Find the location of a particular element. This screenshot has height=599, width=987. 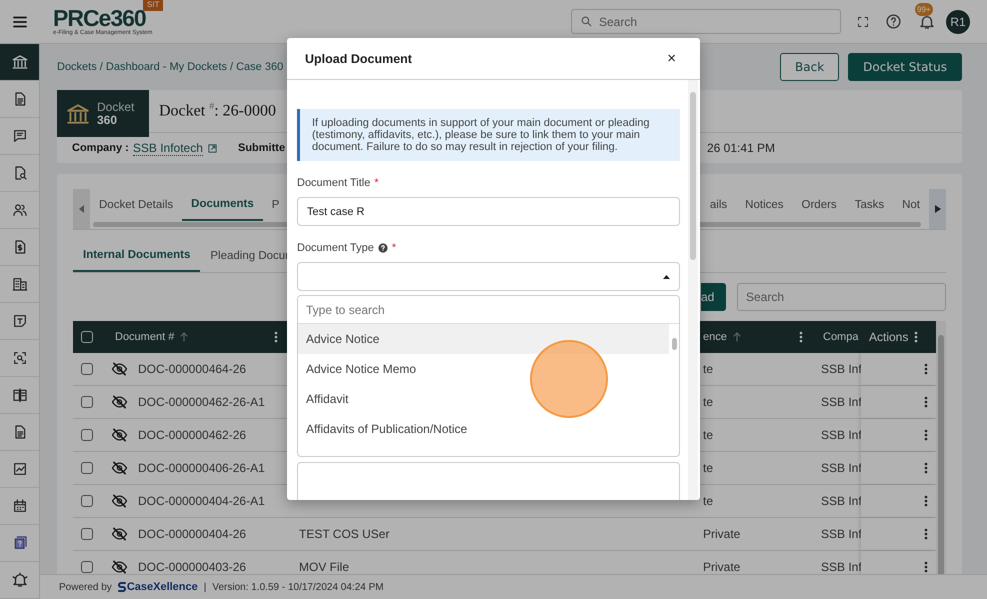

chart-icon is located at coordinates (20, 469).